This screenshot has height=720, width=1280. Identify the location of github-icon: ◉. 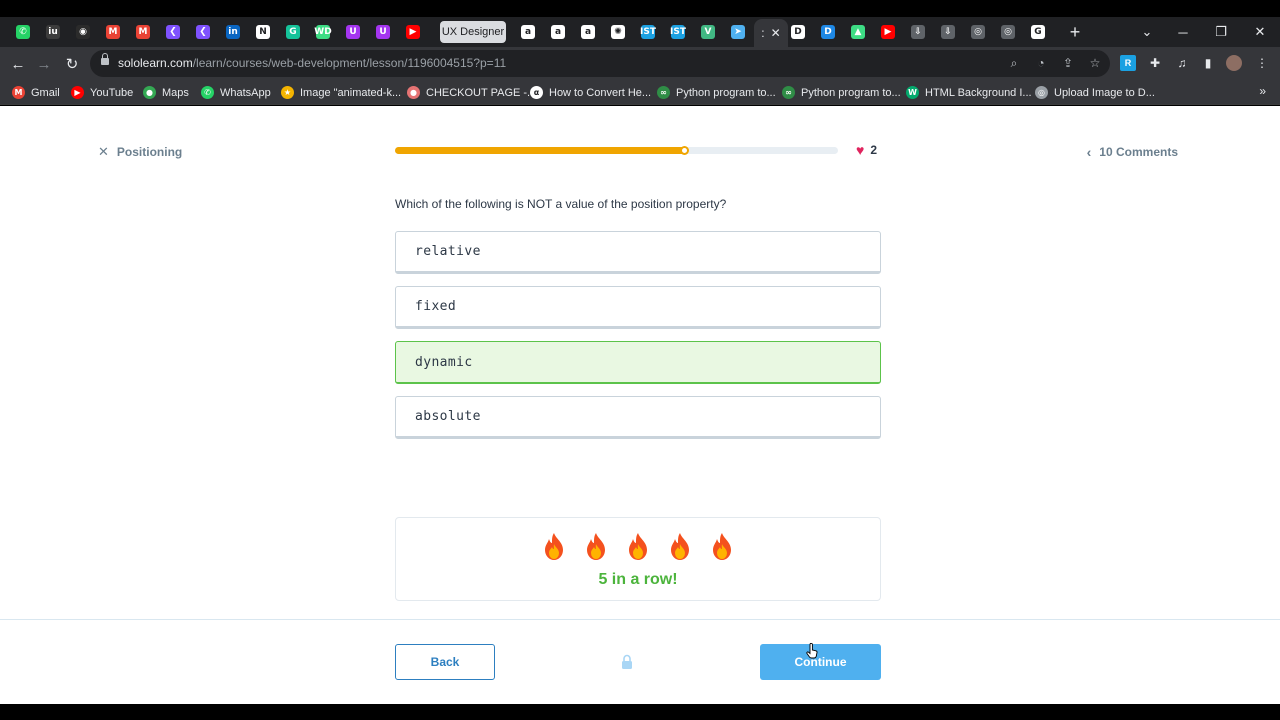
(83, 32).